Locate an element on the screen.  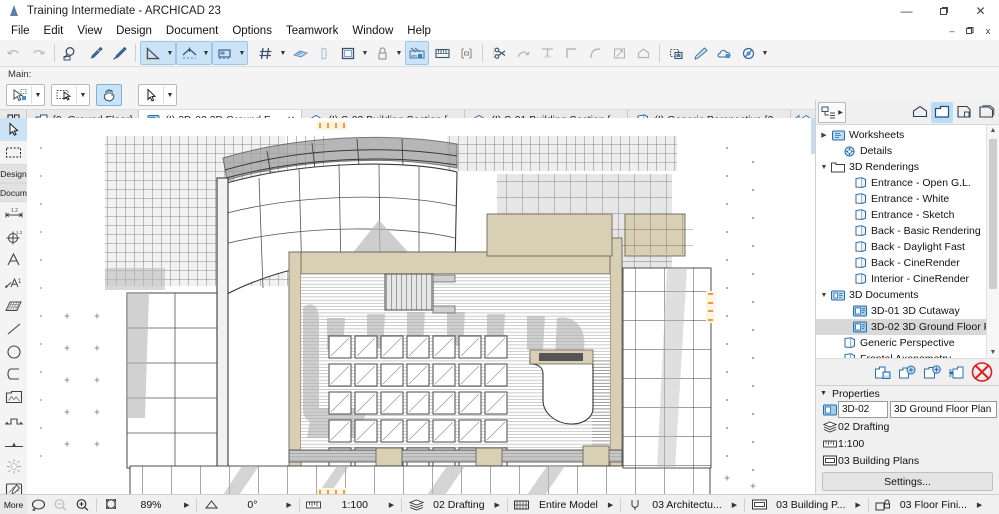
tool-dimension: 1.2 is located at coordinates (13, 213).